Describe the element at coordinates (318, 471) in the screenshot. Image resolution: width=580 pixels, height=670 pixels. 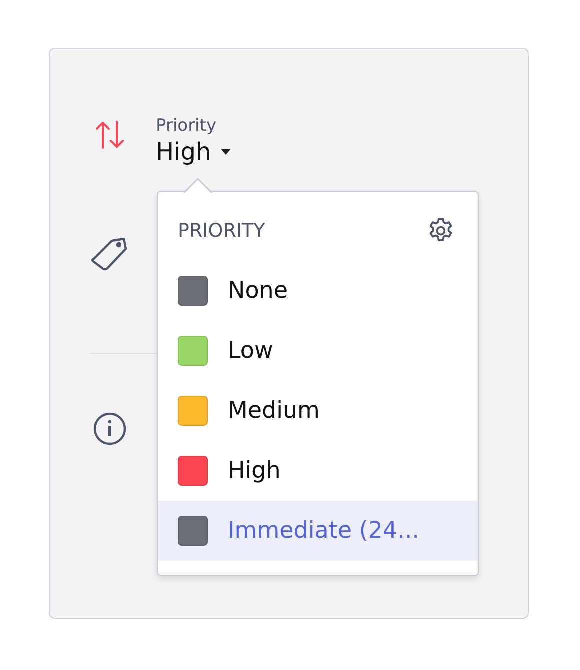
I see `priority-option: High` at that location.